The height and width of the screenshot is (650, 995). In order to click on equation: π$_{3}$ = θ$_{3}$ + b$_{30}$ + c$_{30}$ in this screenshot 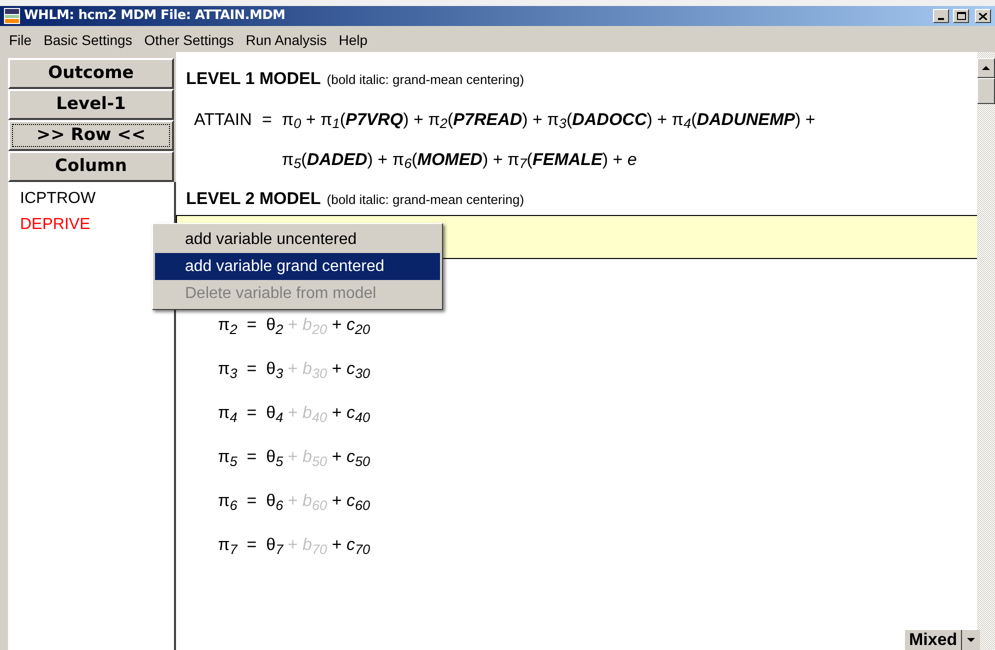, I will do `click(294, 370)`.